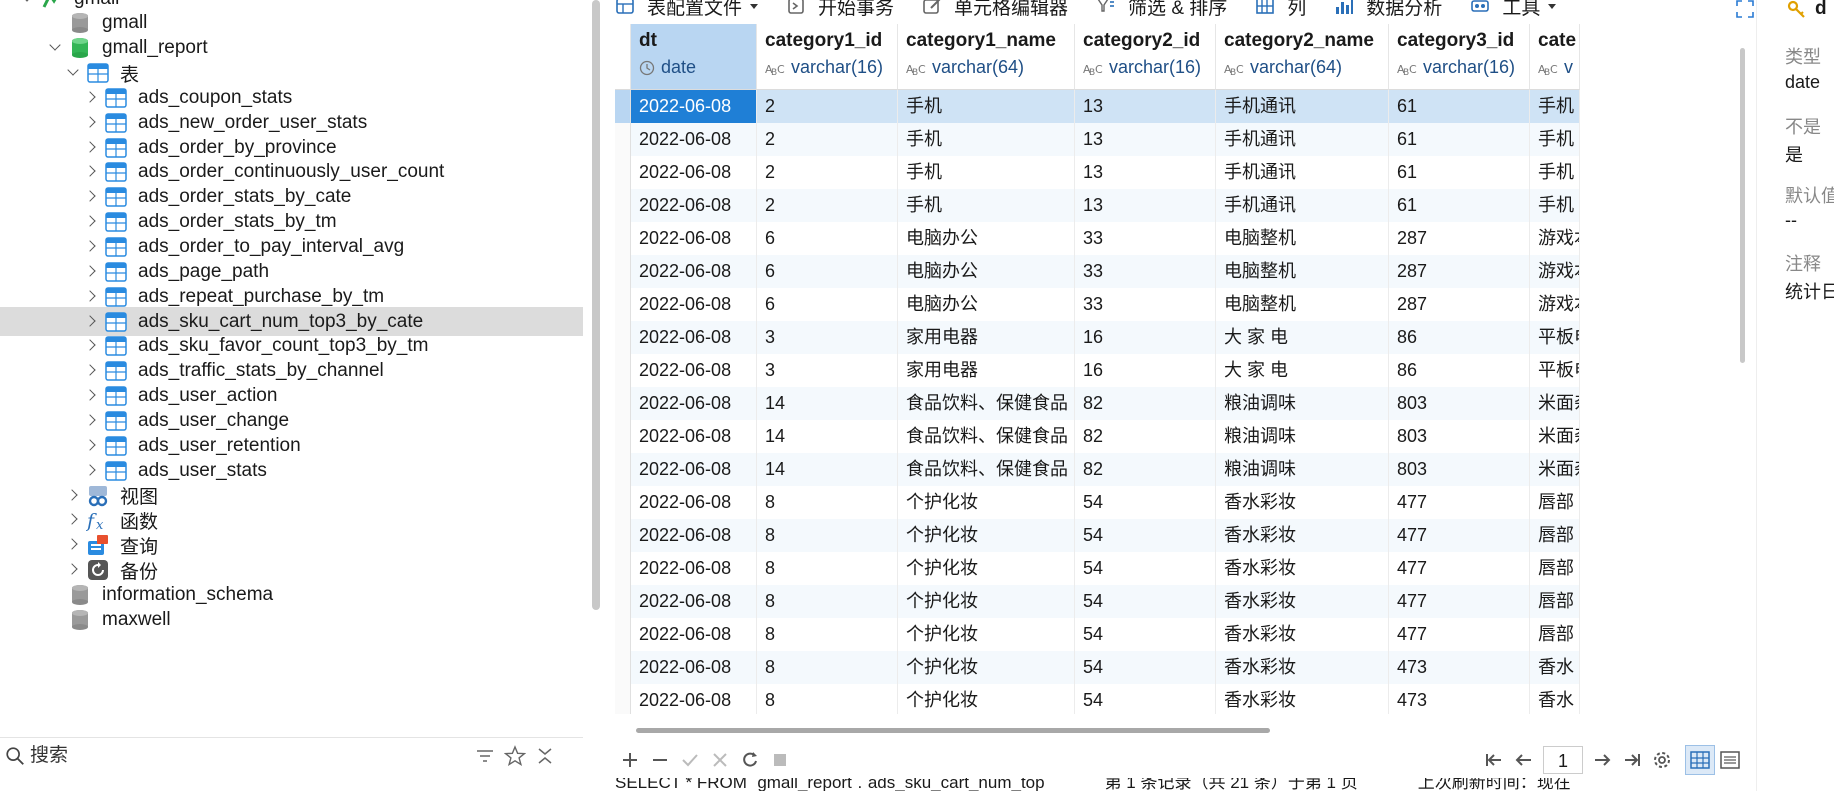 The height and width of the screenshot is (791, 1834). What do you see at coordinates (250, 755) in the screenshot?
I see `navigator-search-input` at bounding box center [250, 755].